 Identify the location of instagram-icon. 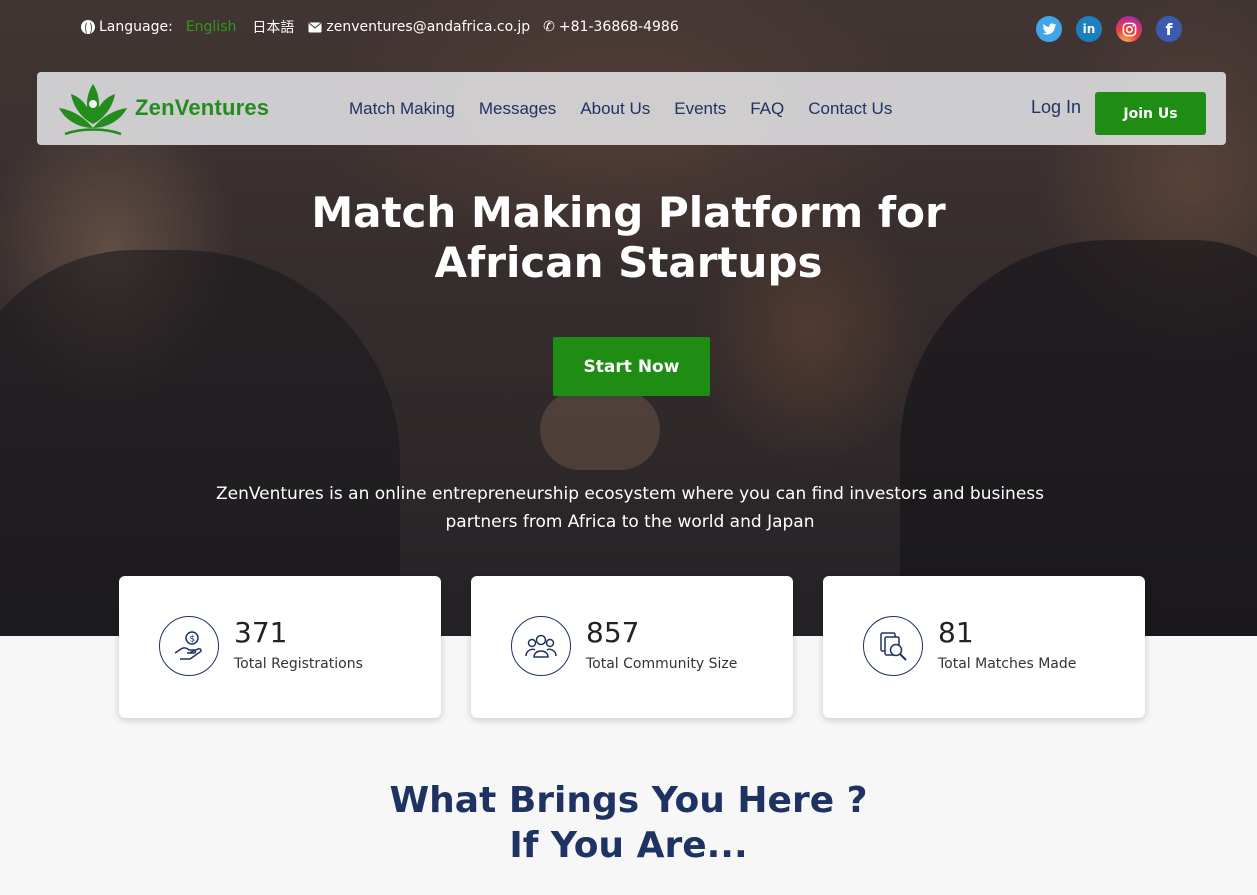
(1129, 29).